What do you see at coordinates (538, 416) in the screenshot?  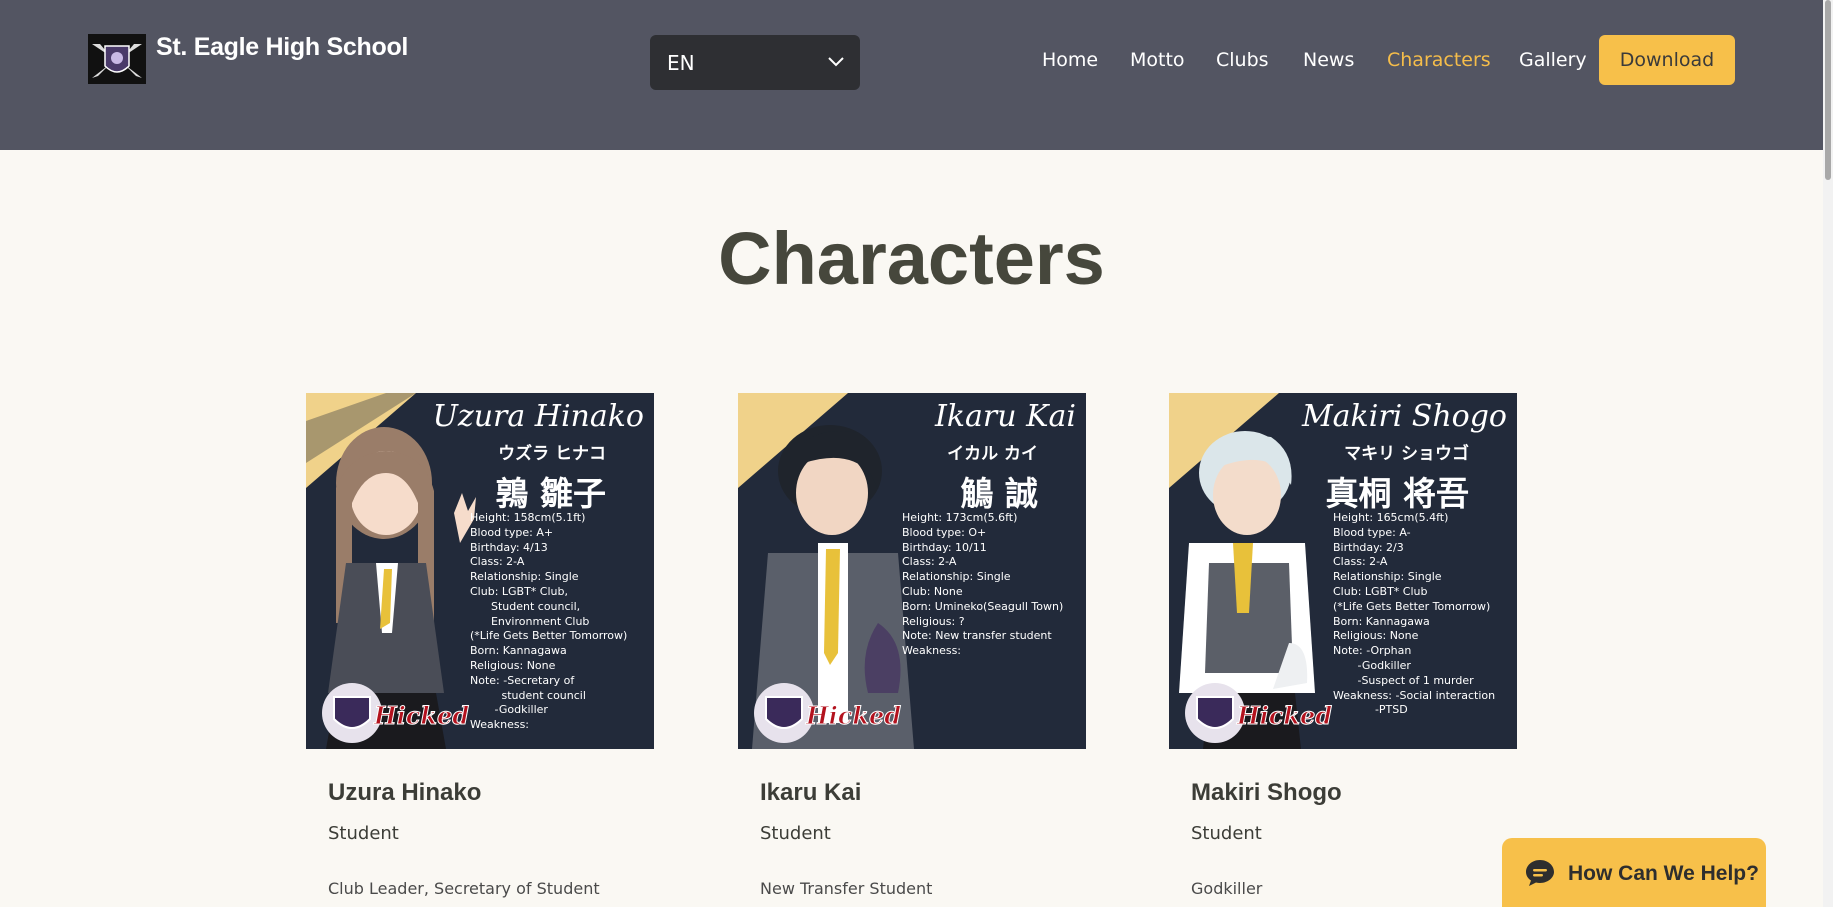 I see `image-name-text: Uzura Hinako` at bounding box center [538, 416].